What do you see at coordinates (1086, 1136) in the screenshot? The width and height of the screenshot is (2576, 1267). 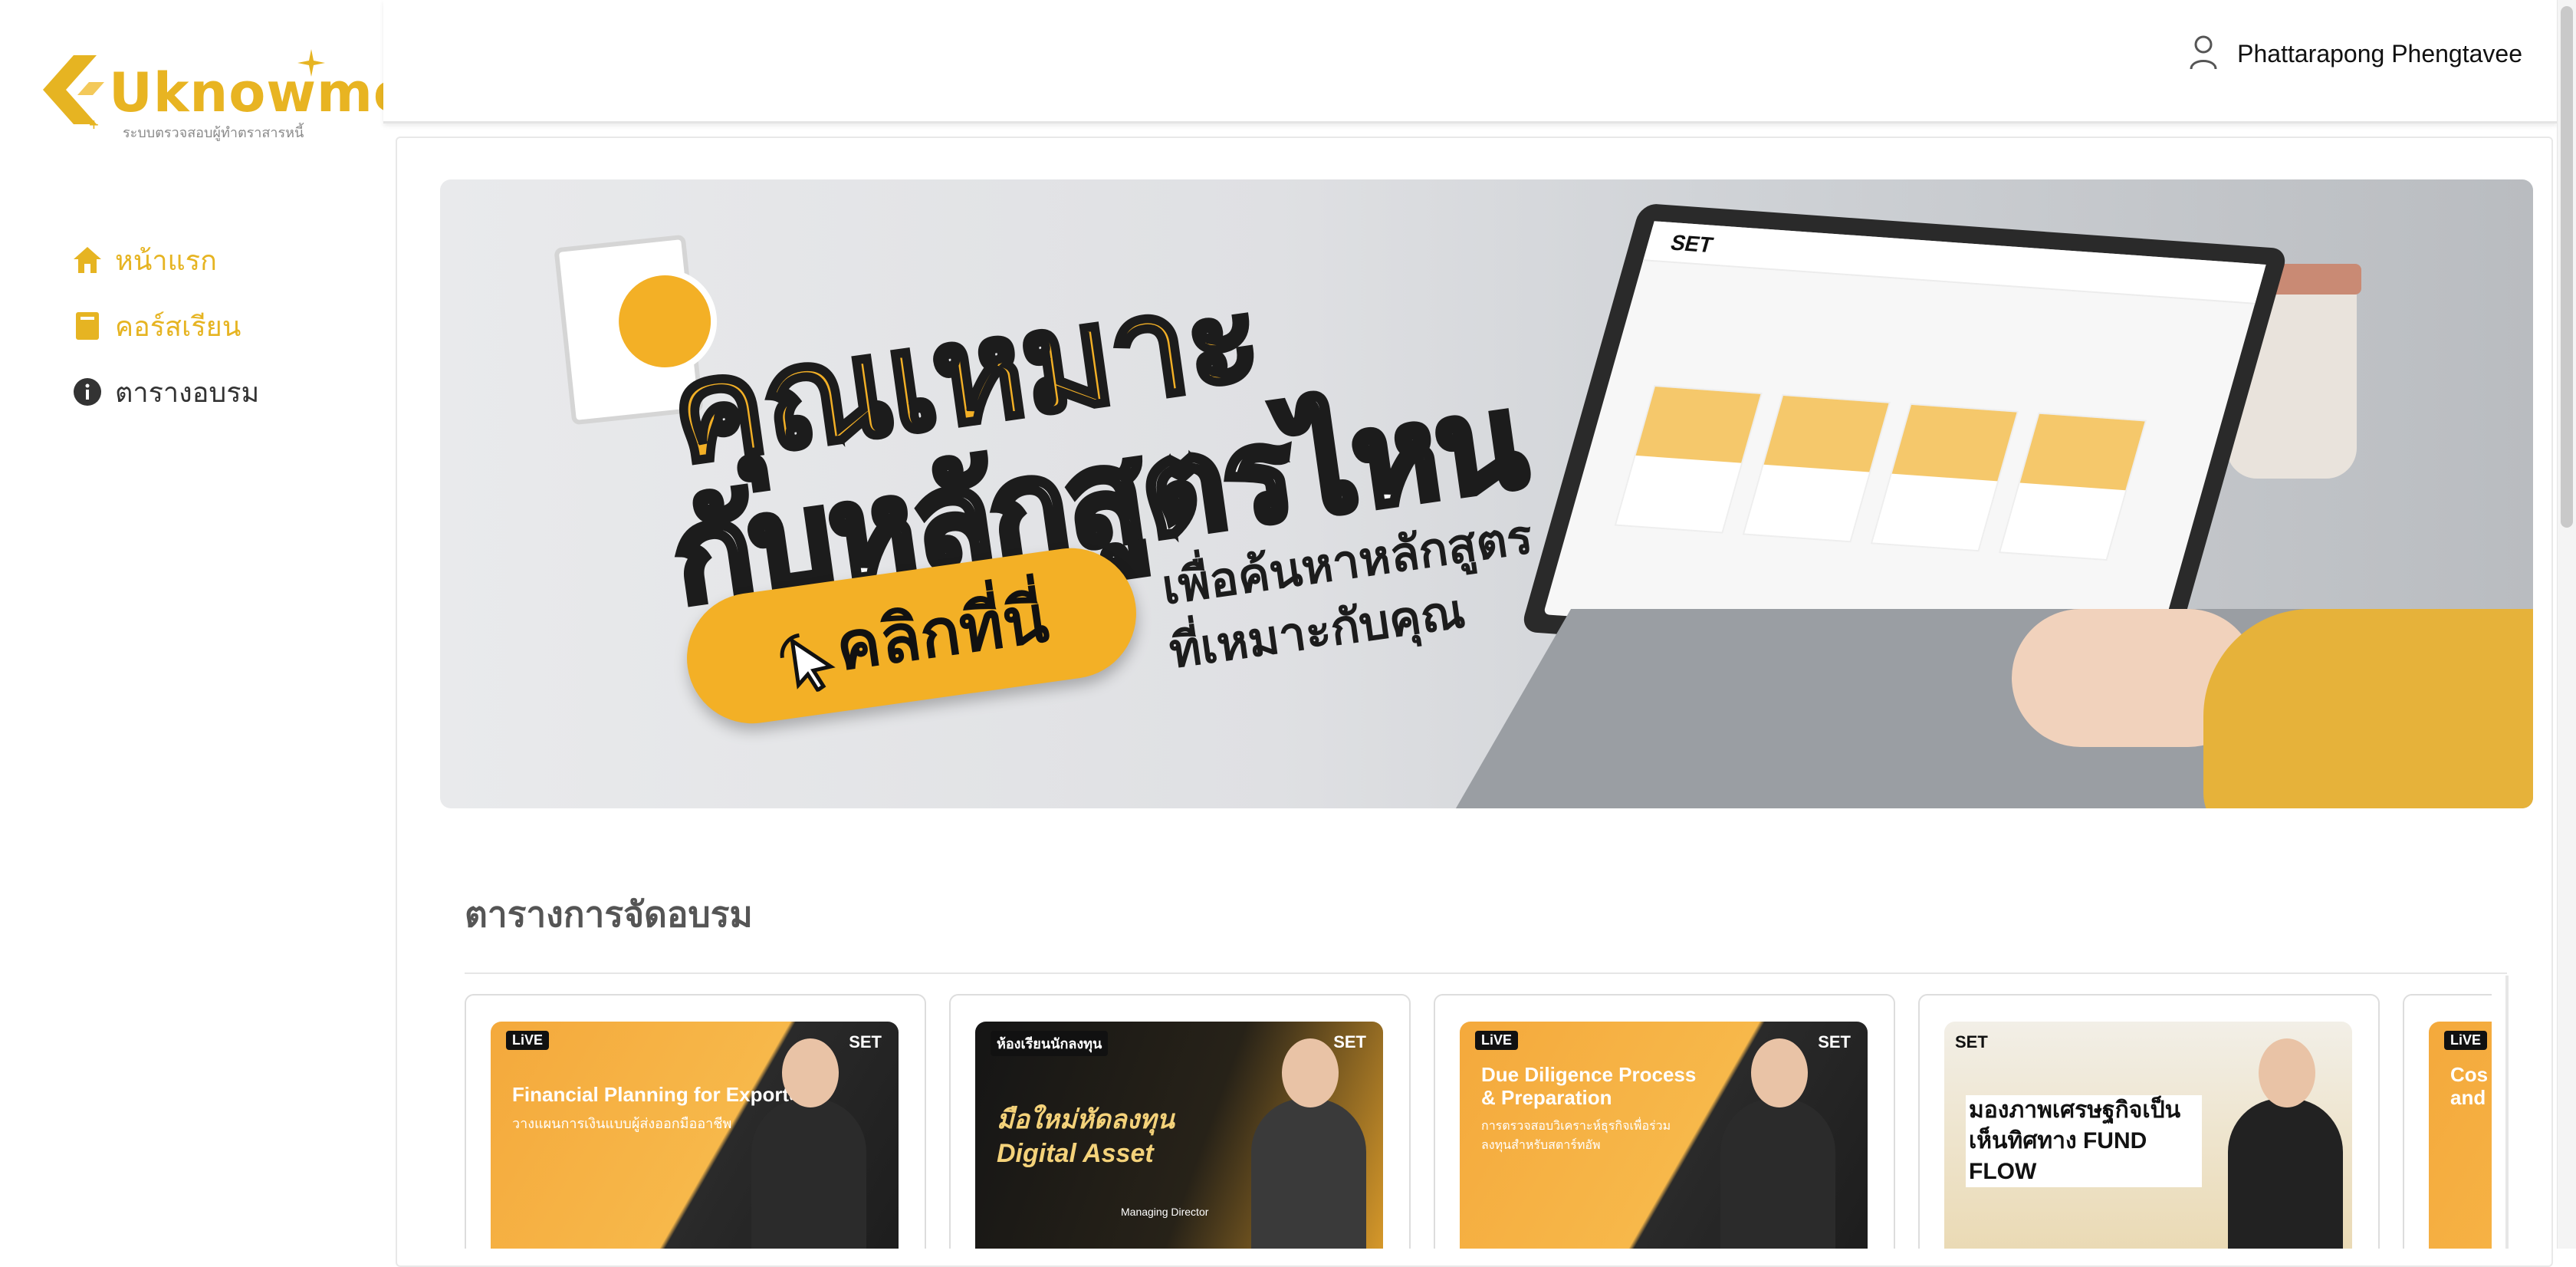 I see `course-title: มือใหม่หัดลงทุน Digital Asset` at bounding box center [1086, 1136].